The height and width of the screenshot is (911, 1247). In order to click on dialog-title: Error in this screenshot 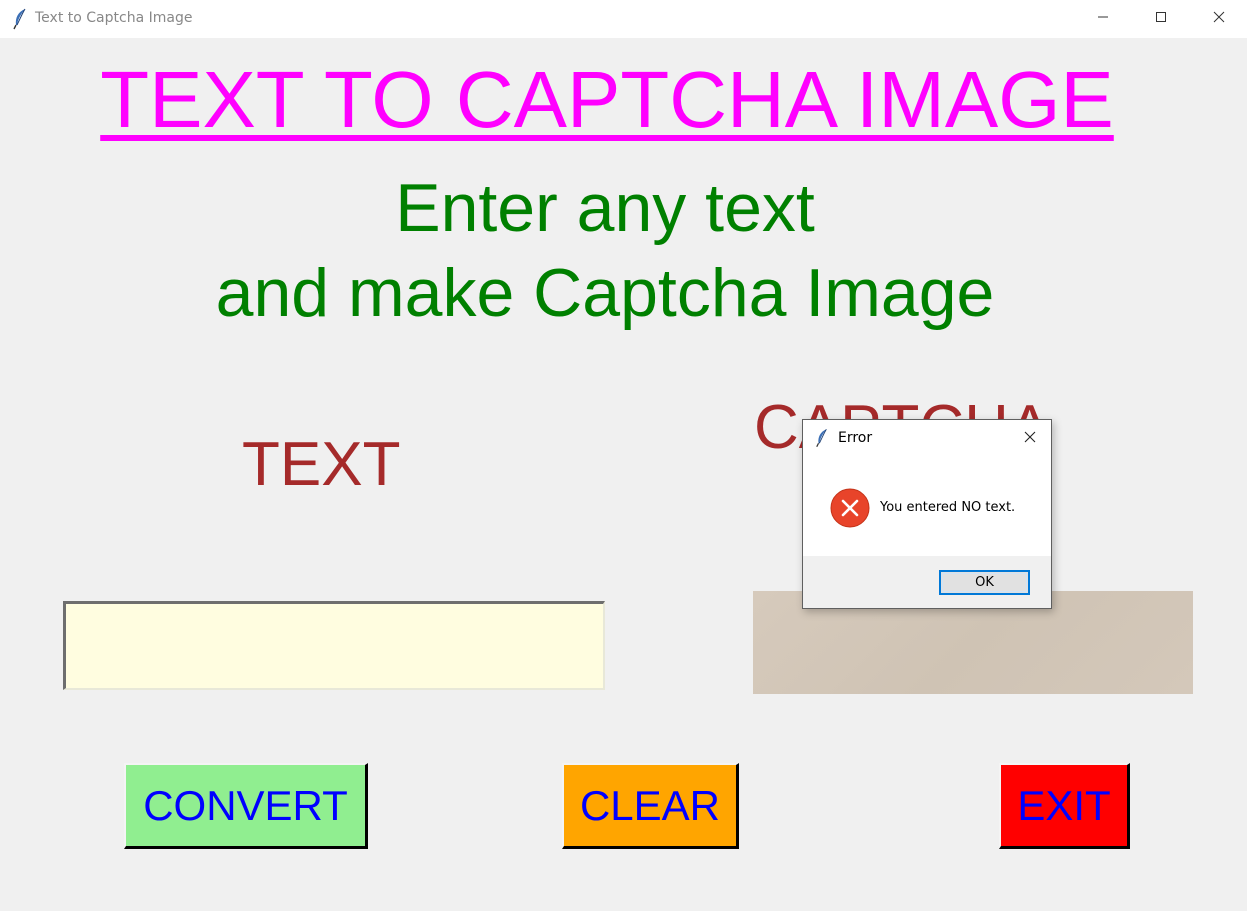, I will do `click(855, 438)`.